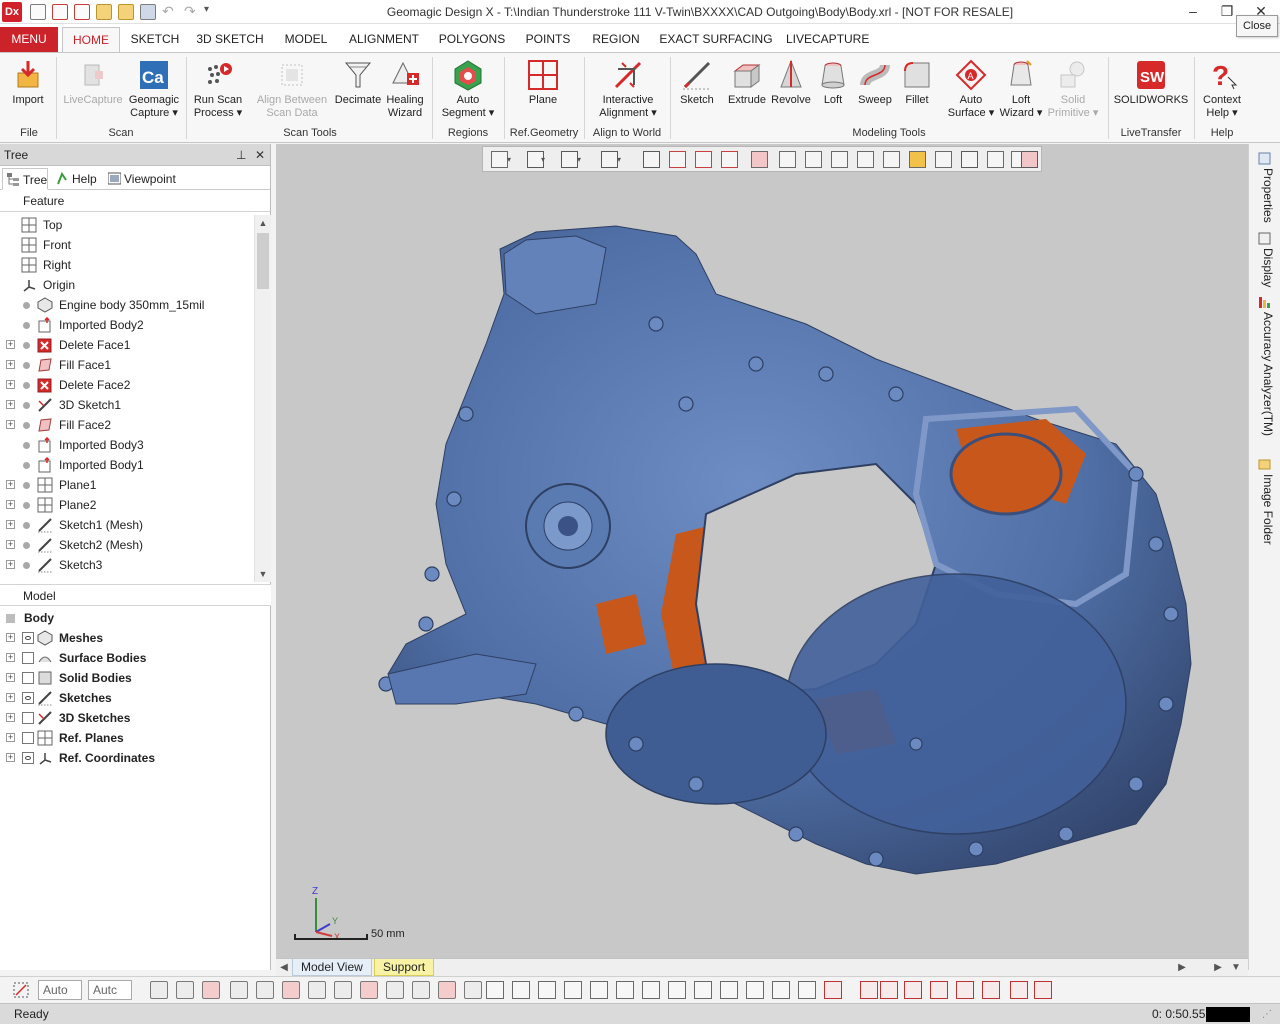 The height and width of the screenshot is (1024, 1280). I want to click on selection-filter-icon, so click(21, 990).